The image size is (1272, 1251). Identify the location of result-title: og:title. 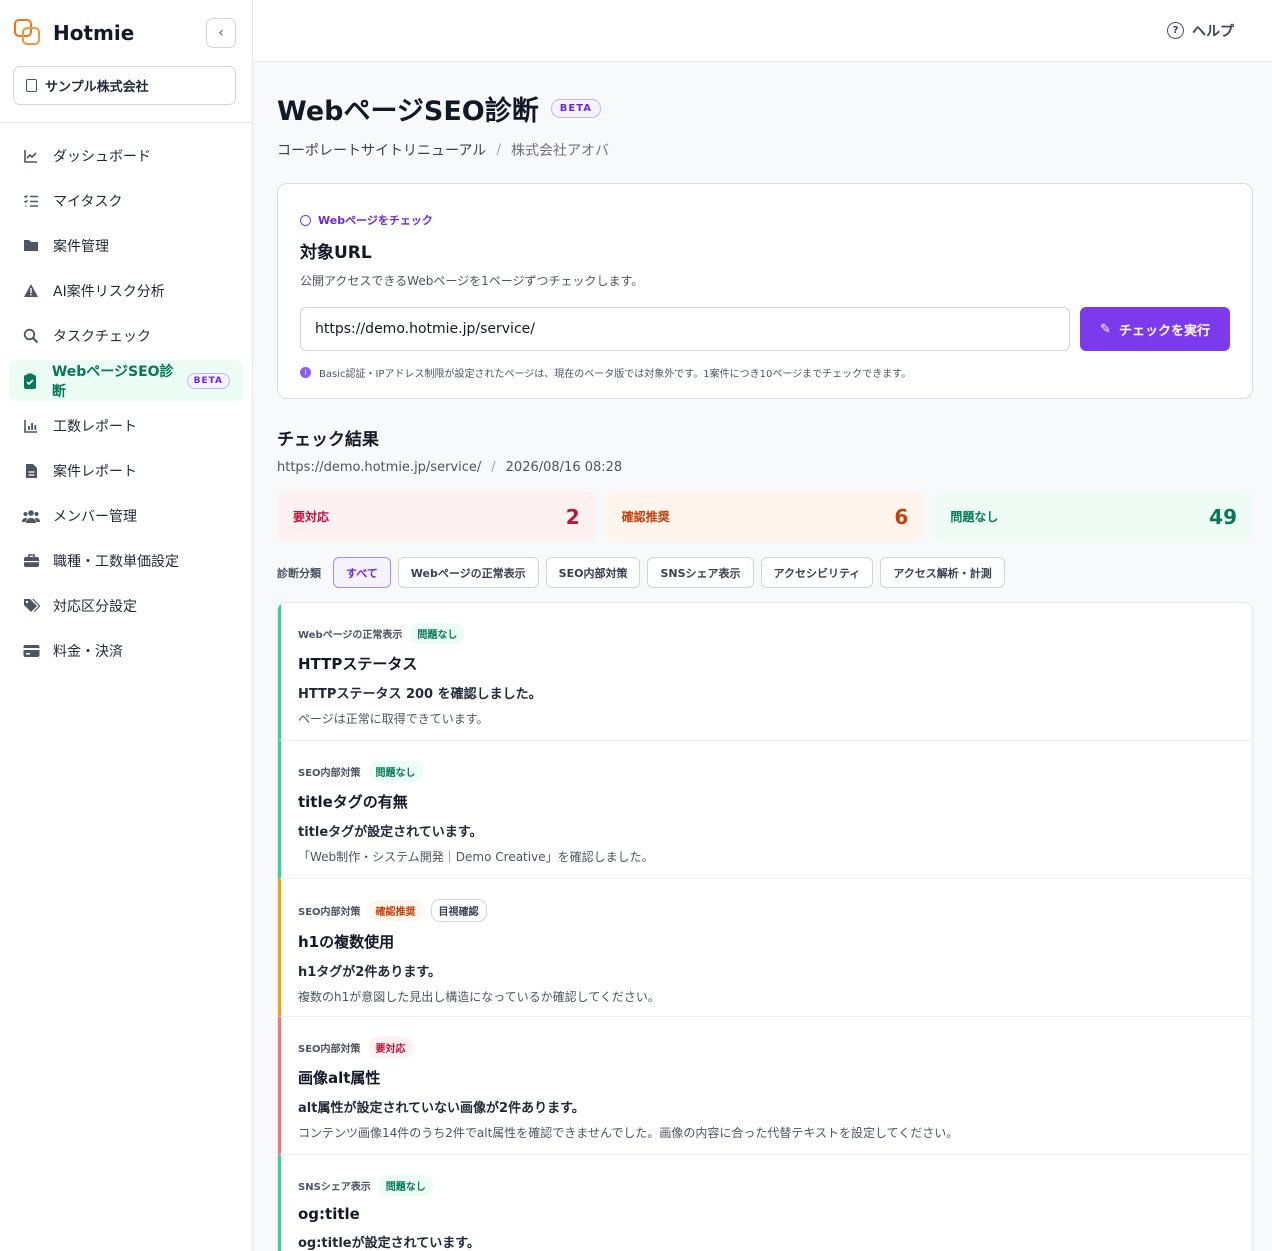
(329, 1214).